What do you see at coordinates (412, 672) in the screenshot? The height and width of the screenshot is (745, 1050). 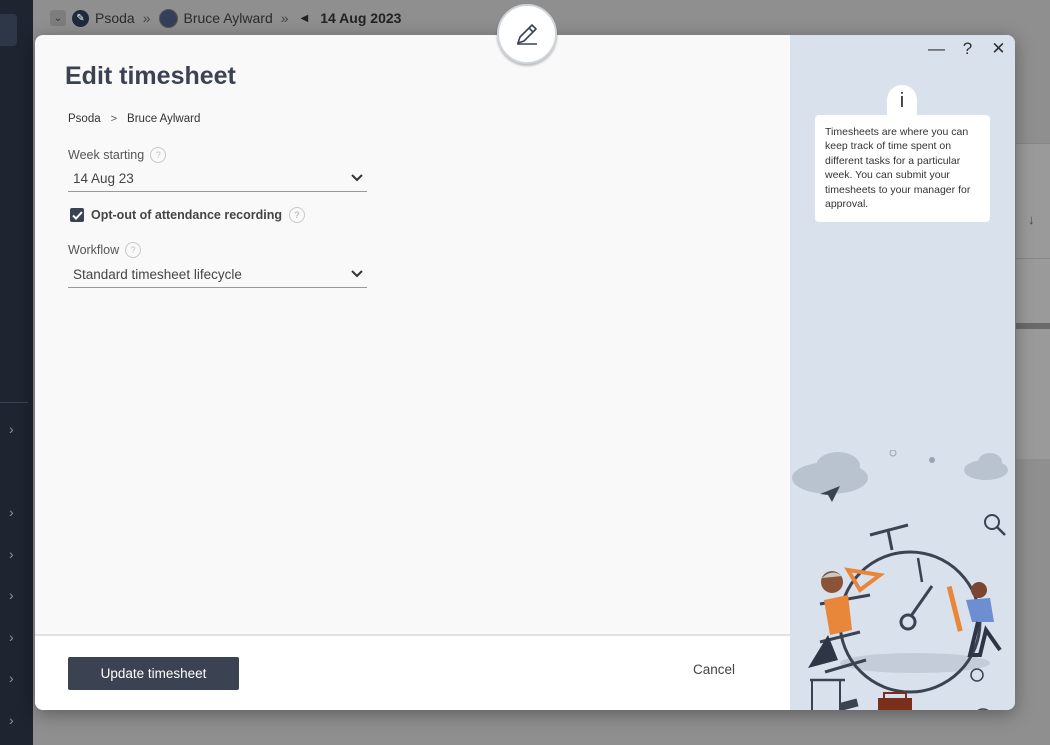 I see `dialog-footer: Update timesheet Cancel` at bounding box center [412, 672].